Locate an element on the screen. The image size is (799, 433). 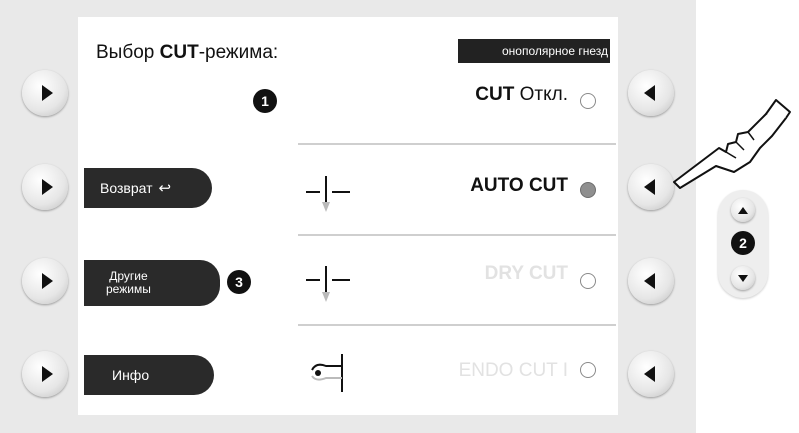
mode-cut-off-light: Откл. is located at coordinates (541, 94).